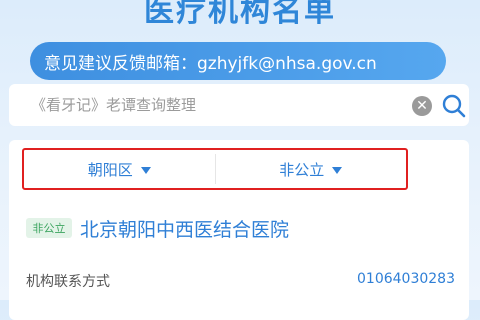 The height and width of the screenshot is (320, 480). What do you see at coordinates (110, 169) in the screenshot?
I see `district-filter-label: 朝阳区` at bounding box center [110, 169].